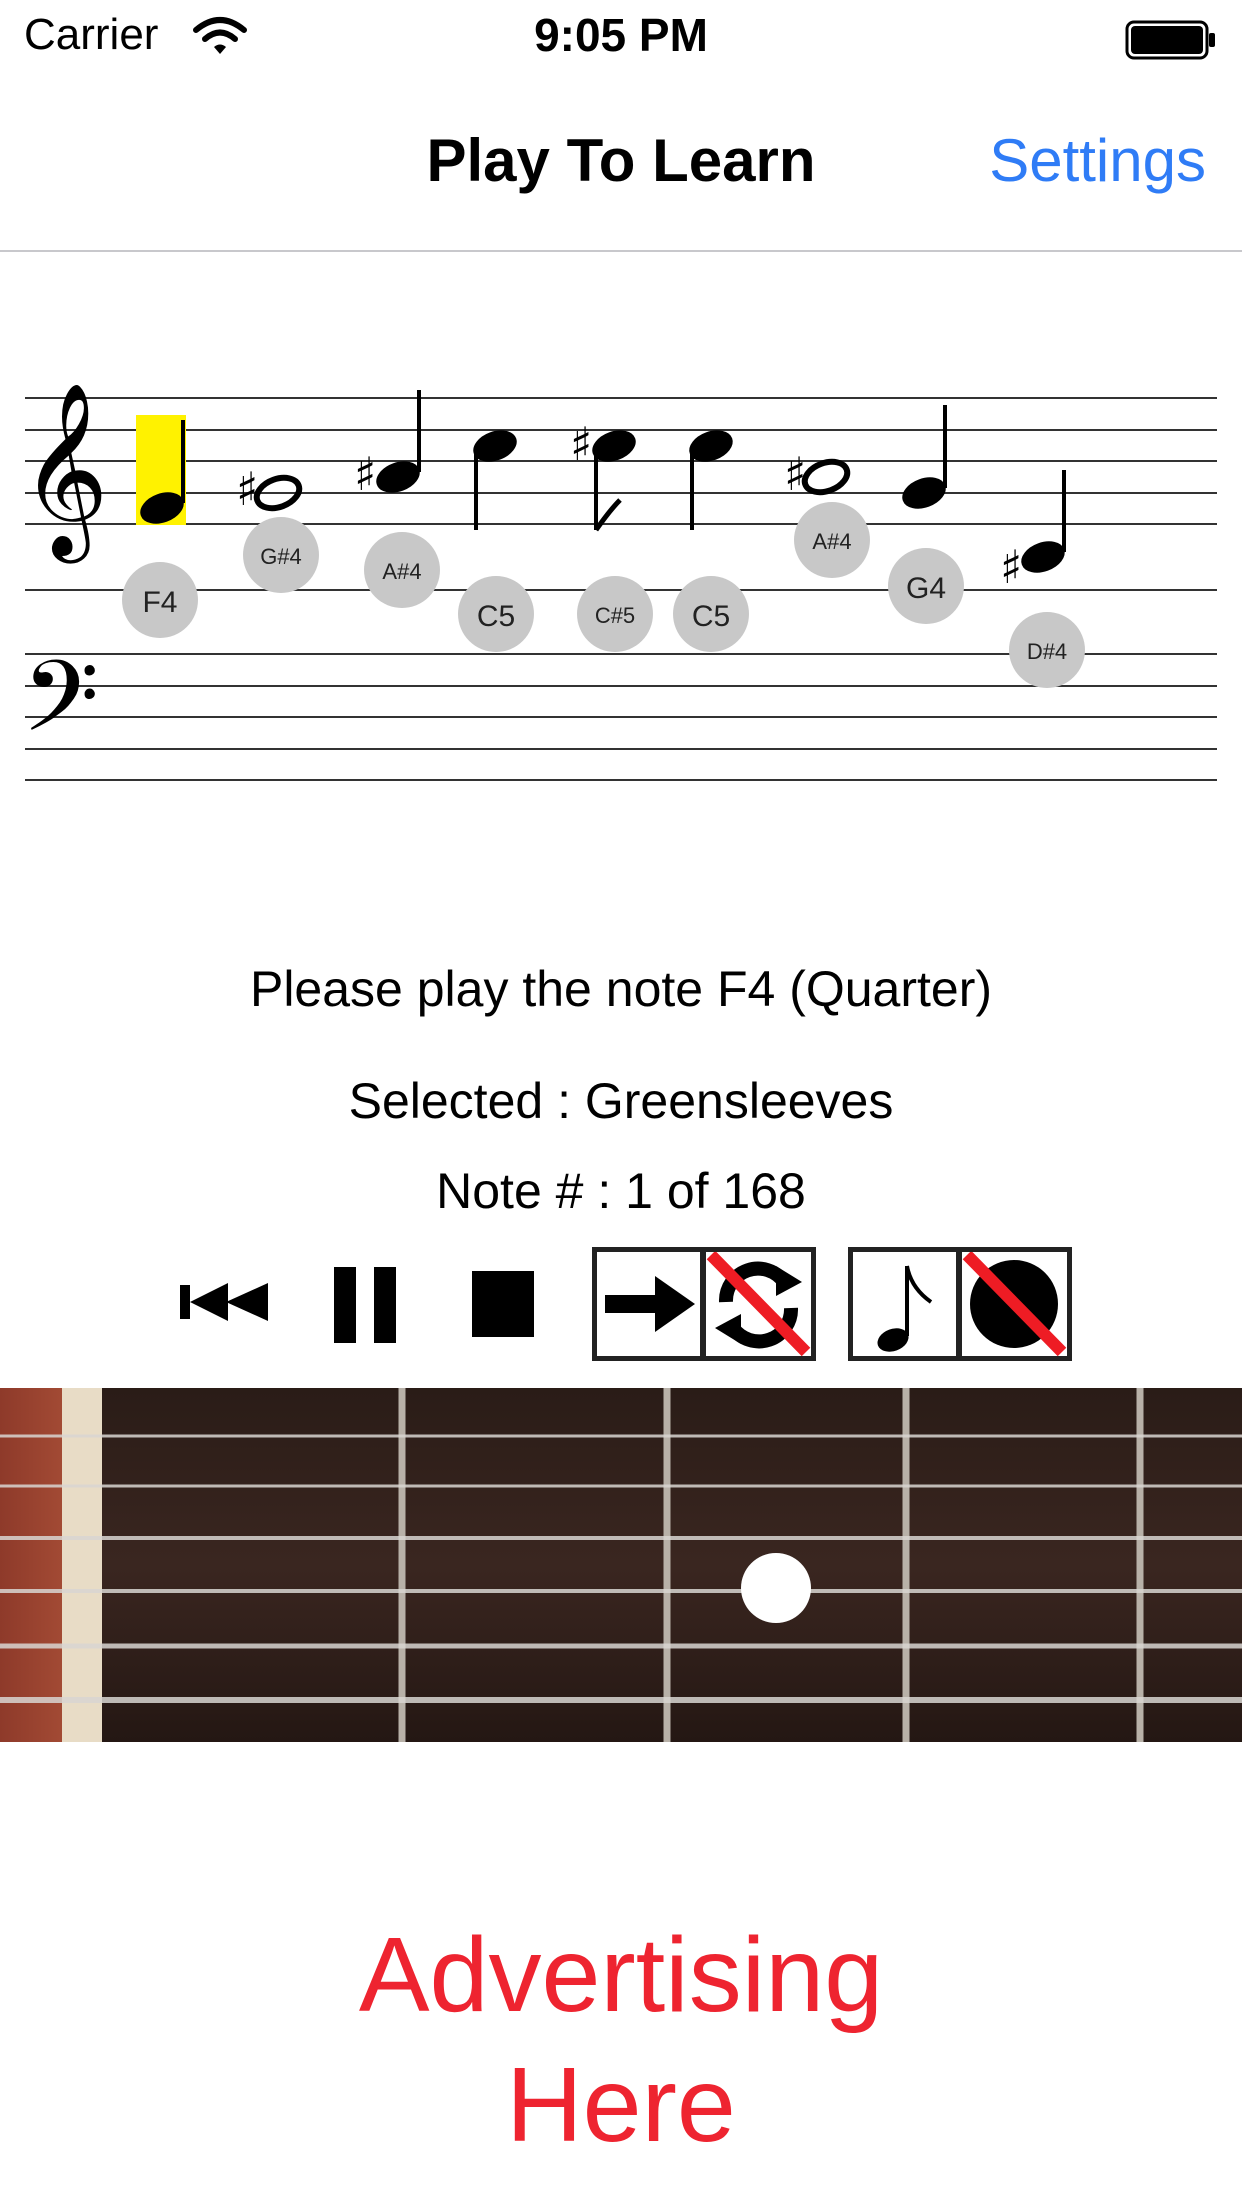  I want to click on step-mode-icon, so click(648, 1304).